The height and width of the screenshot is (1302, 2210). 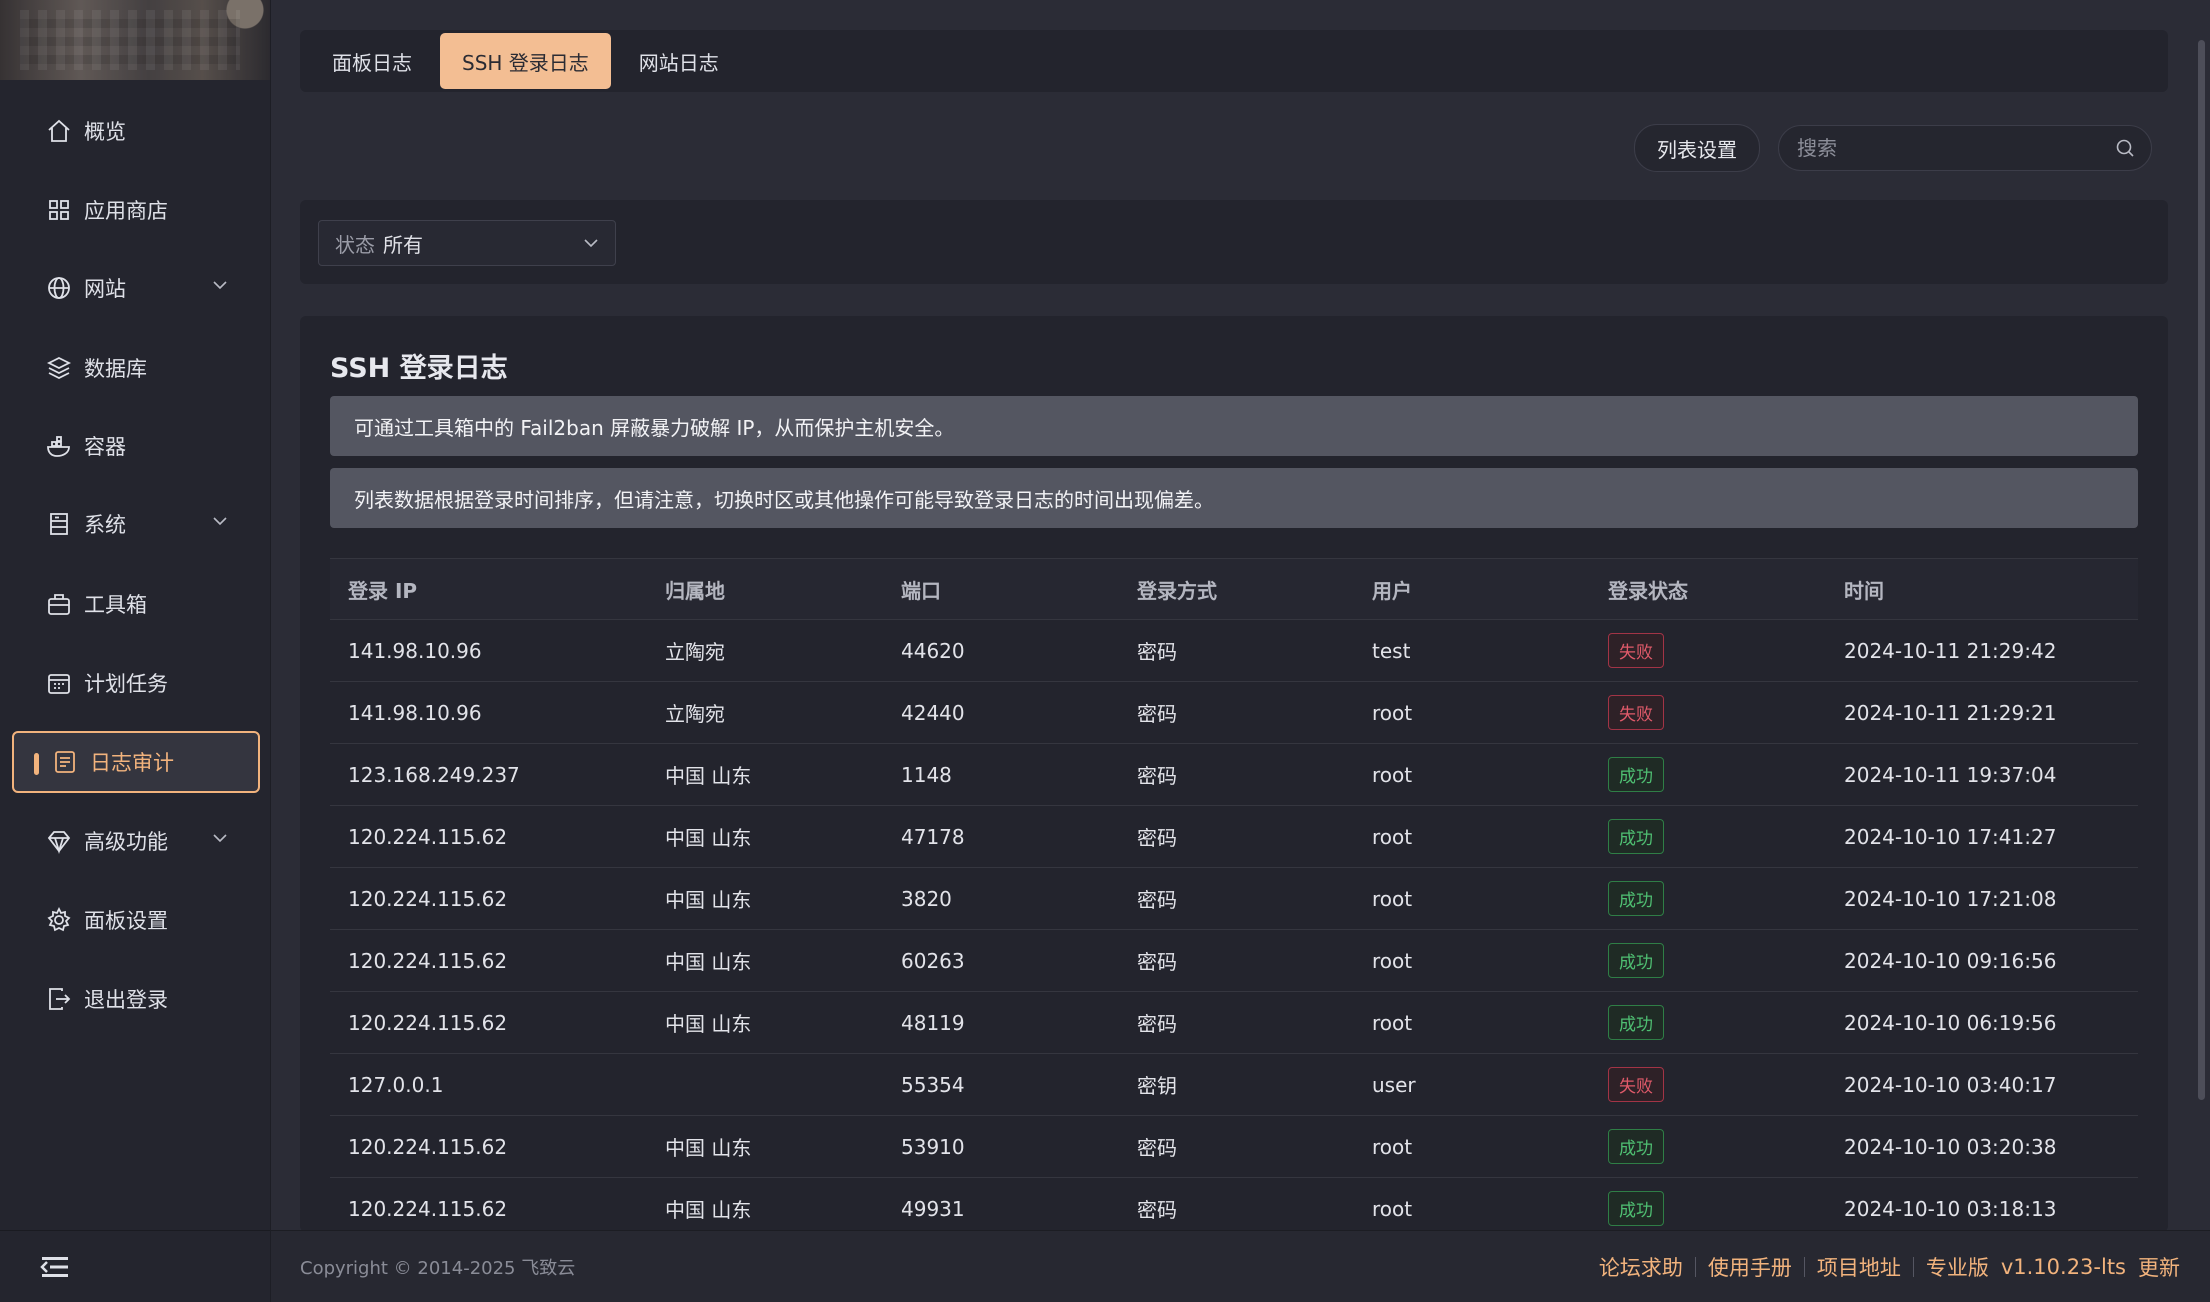 What do you see at coordinates (59, 288) in the screenshot?
I see `globe-icon` at bounding box center [59, 288].